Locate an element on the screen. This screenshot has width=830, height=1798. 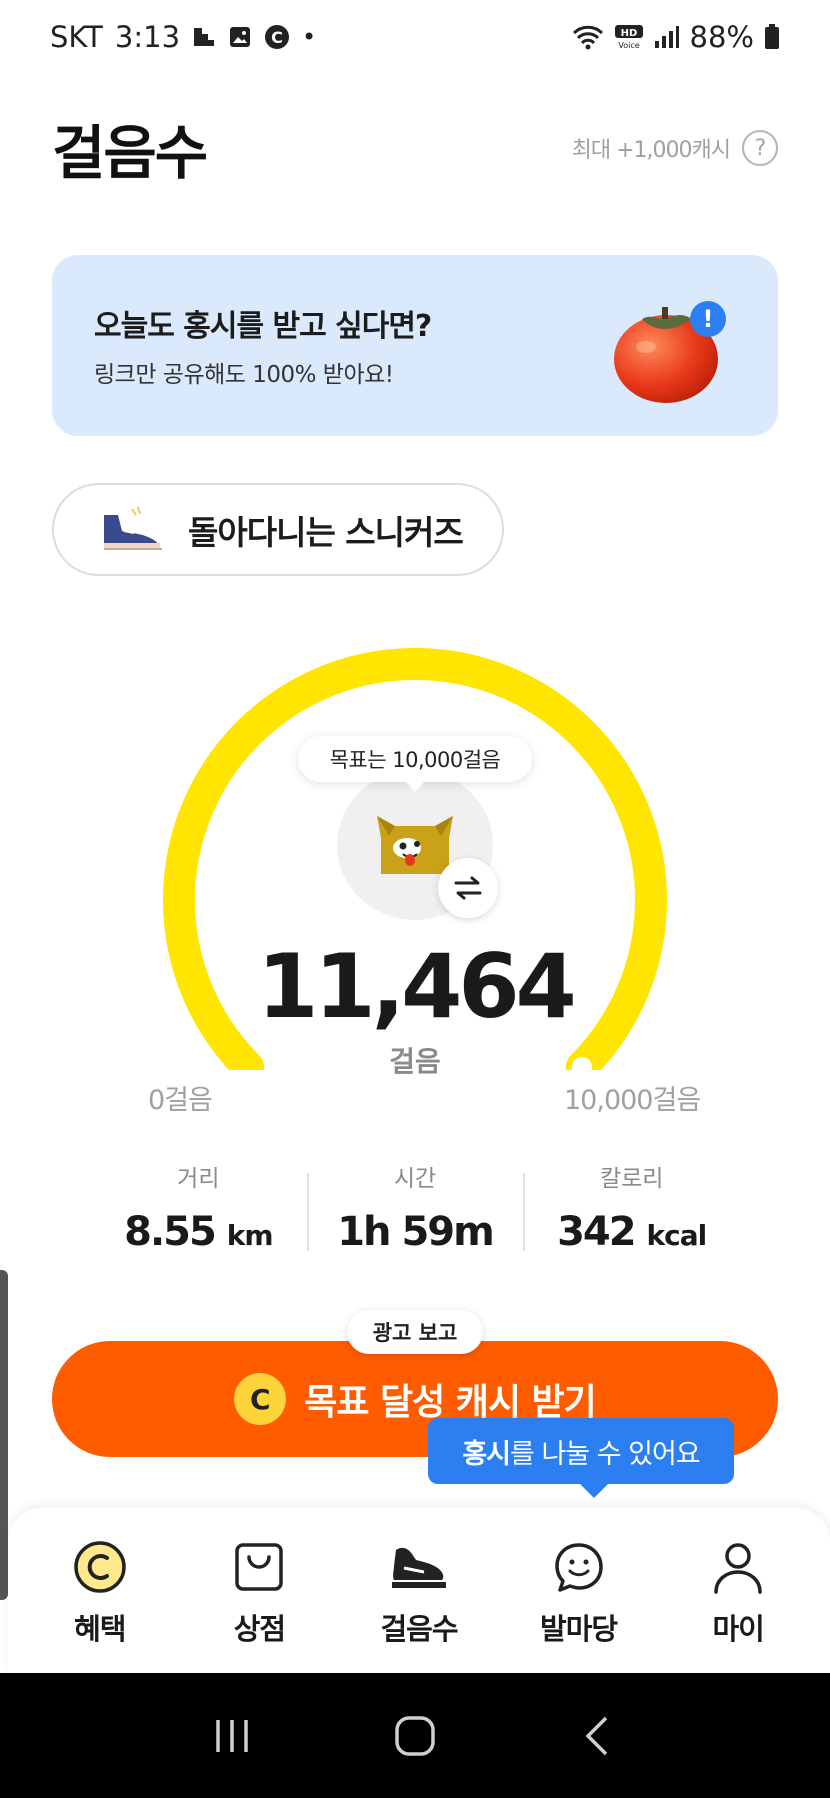
chat-smile-icon is located at coordinates (578, 1567).